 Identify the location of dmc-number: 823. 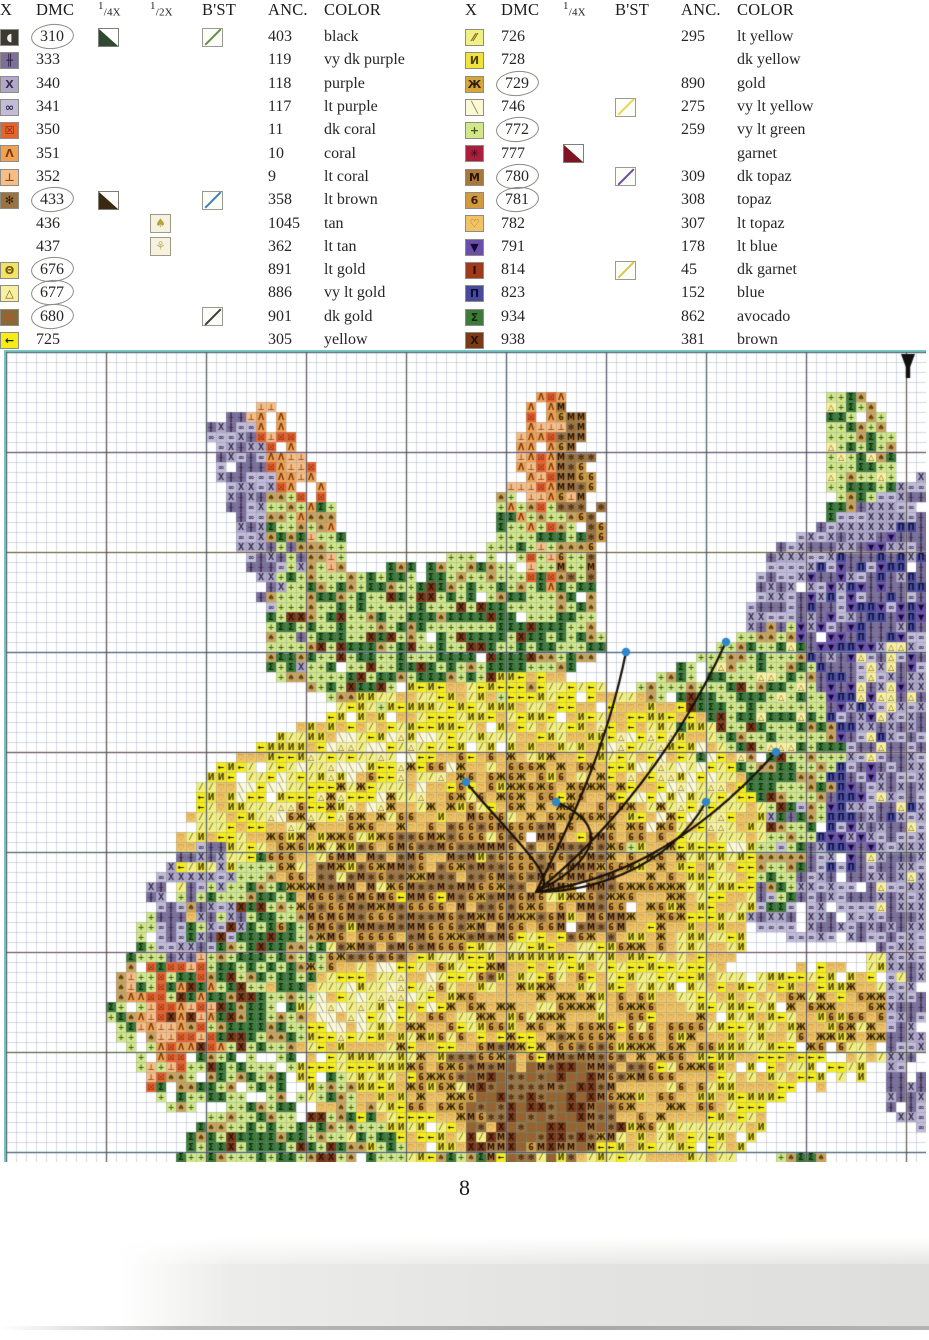
(513, 293).